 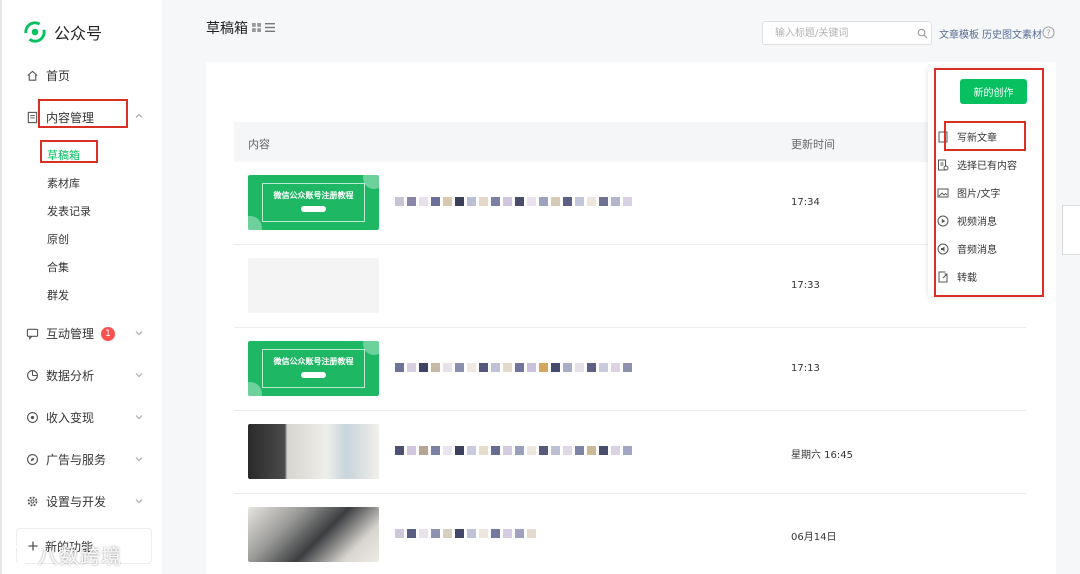 What do you see at coordinates (108, 333) in the screenshot?
I see `notification-badge: 1` at bounding box center [108, 333].